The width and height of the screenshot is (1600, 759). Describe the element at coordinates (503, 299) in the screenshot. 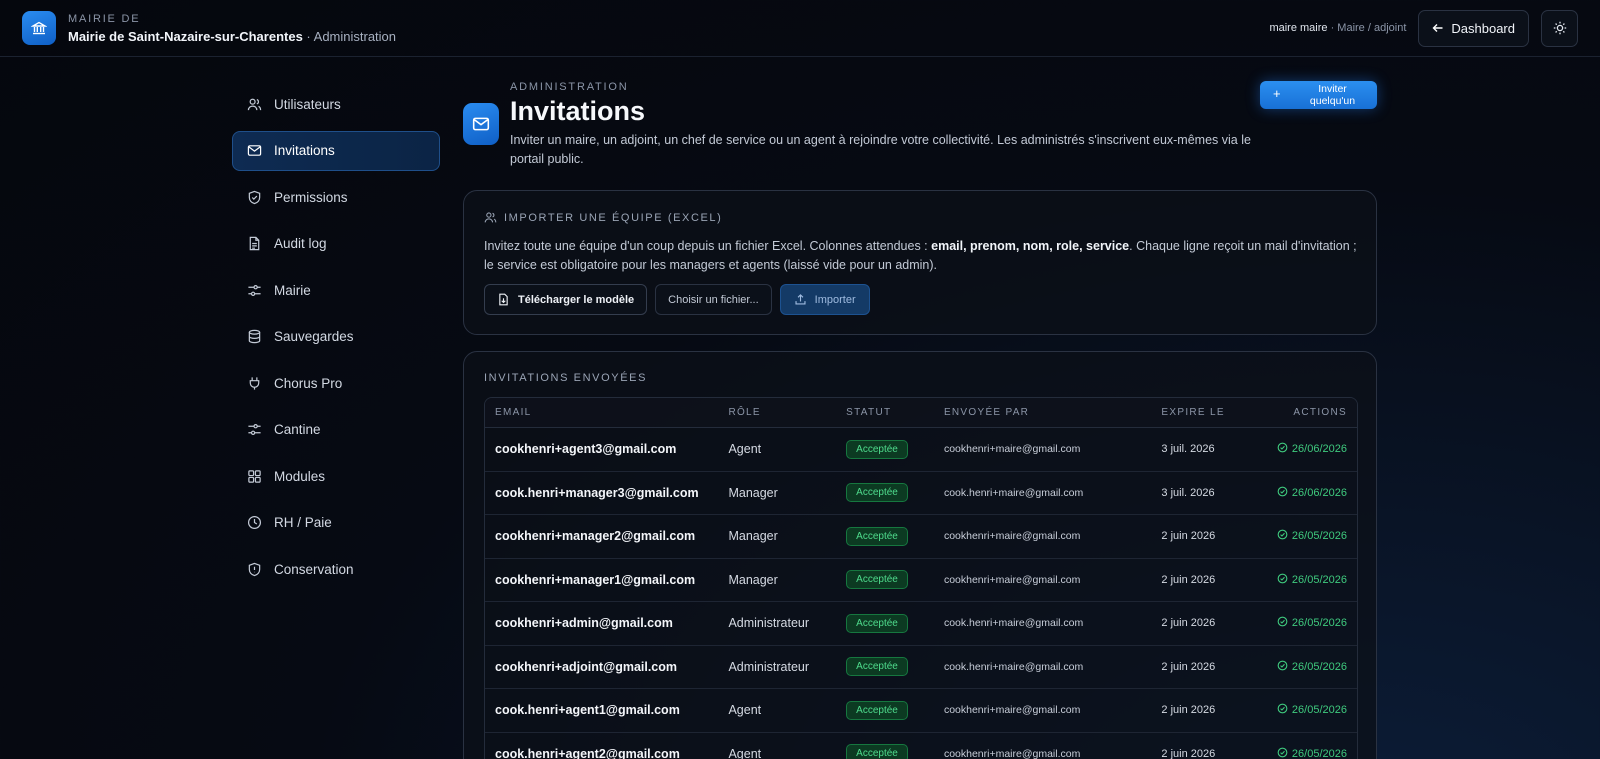

I see `download-file-icon` at that location.